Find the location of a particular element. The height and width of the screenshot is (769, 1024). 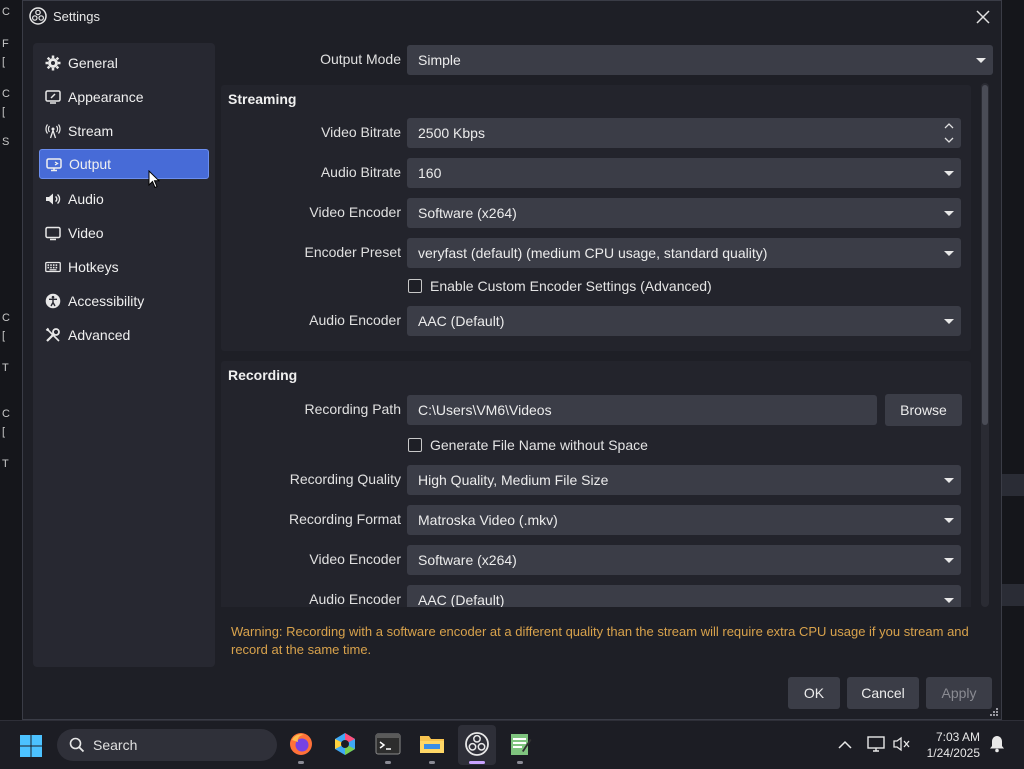

apply-button: Apply is located at coordinates (959, 693).